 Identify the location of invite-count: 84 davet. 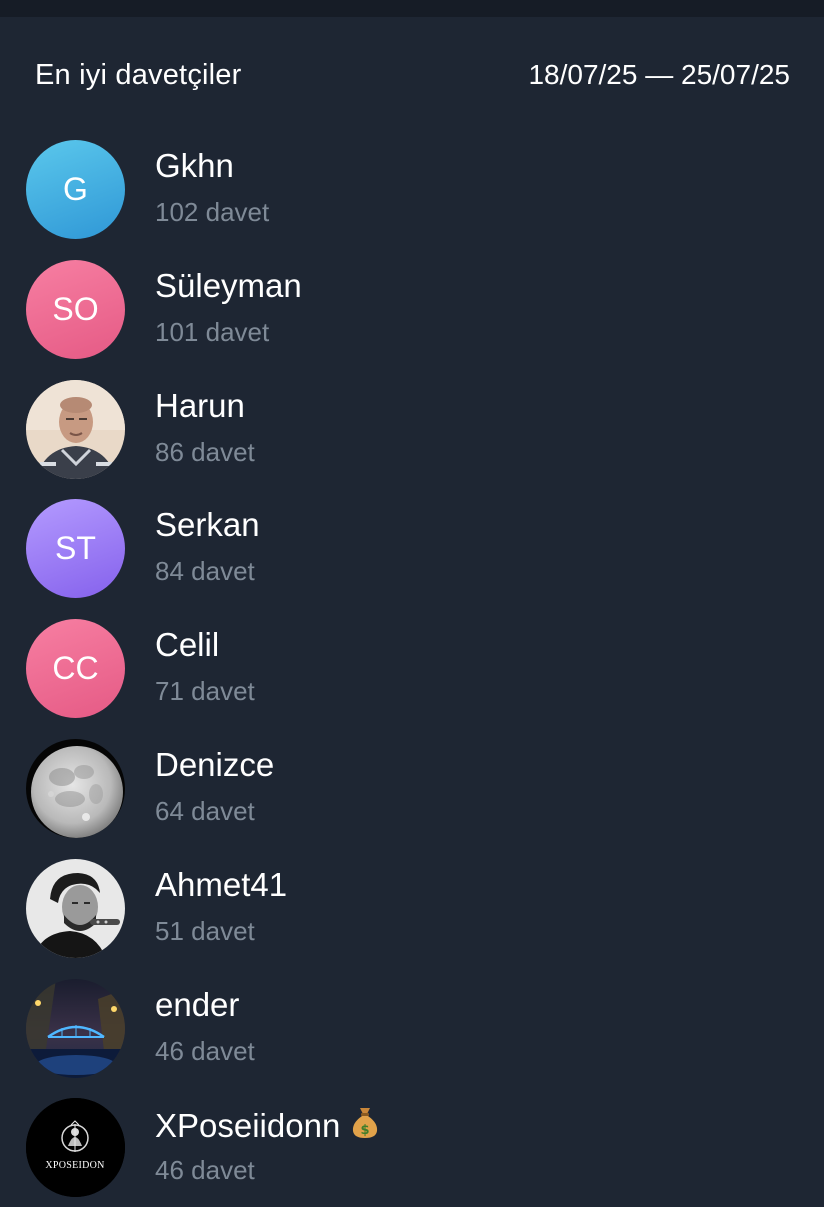
(205, 571).